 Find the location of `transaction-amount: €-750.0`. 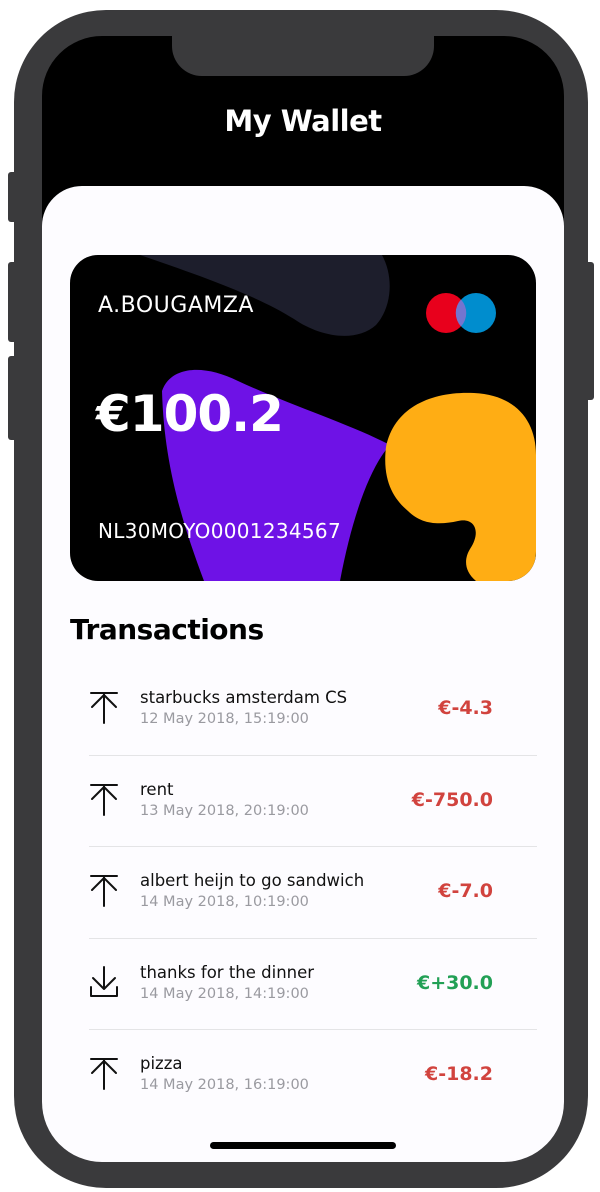

transaction-amount: €-750.0 is located at coordinates (452, 799).